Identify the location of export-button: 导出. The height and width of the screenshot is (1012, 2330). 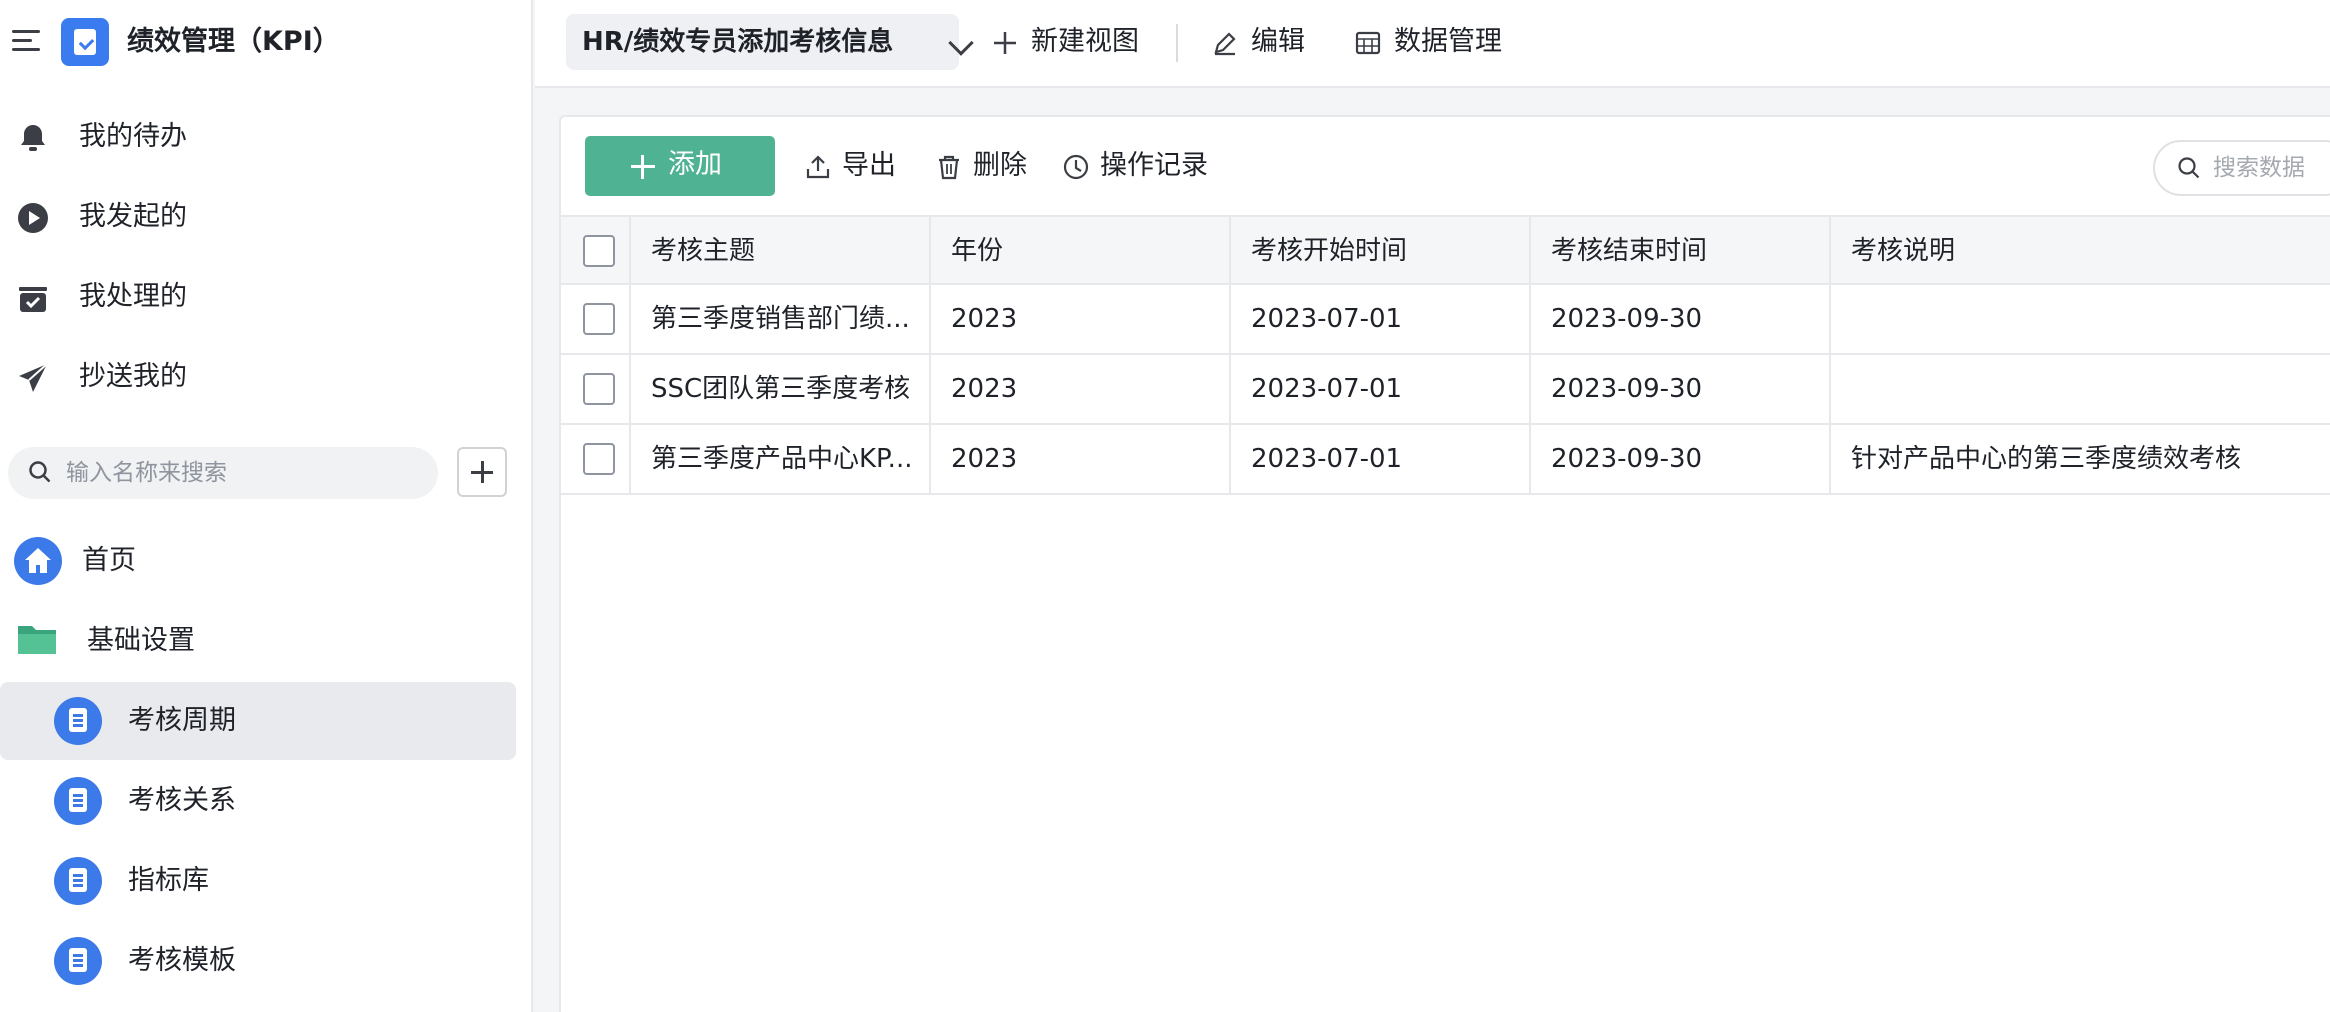
(855, 167).